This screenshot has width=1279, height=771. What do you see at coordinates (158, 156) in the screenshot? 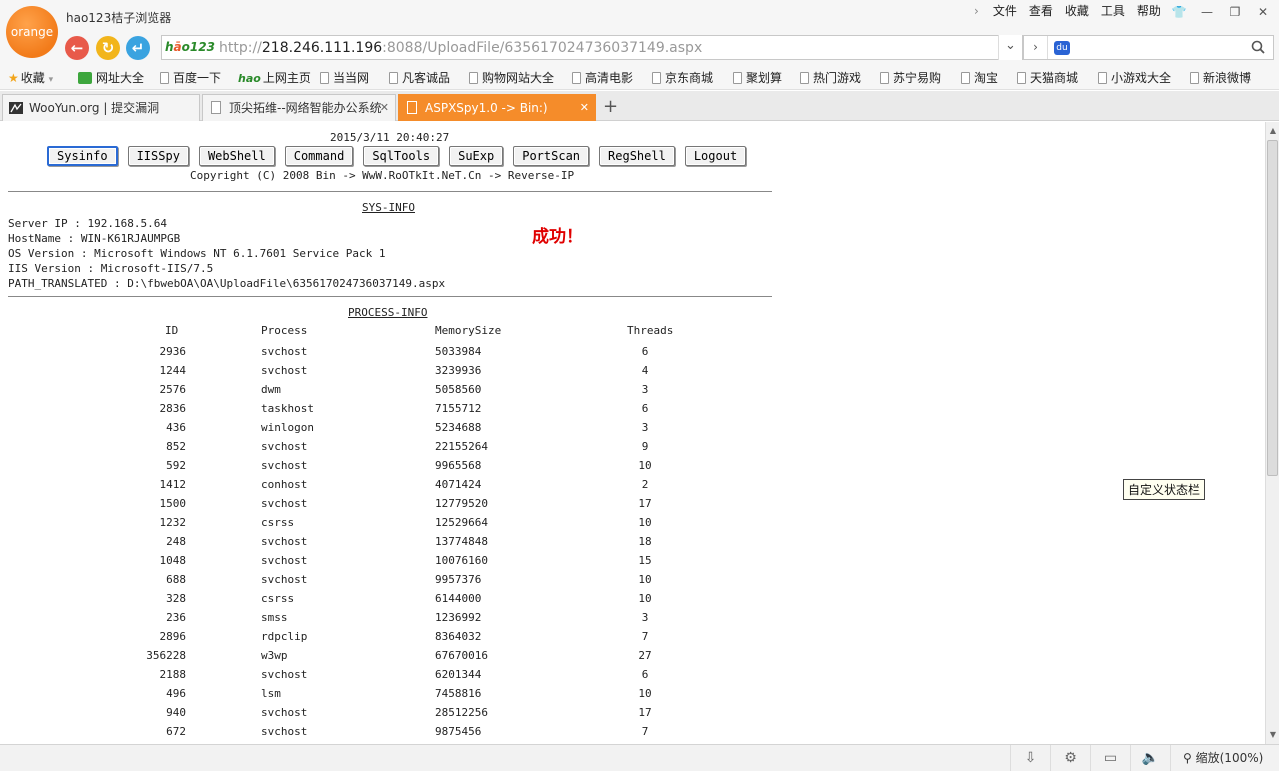
I see `iisspy-button: IISSpy` at bounding box center [158, 156].